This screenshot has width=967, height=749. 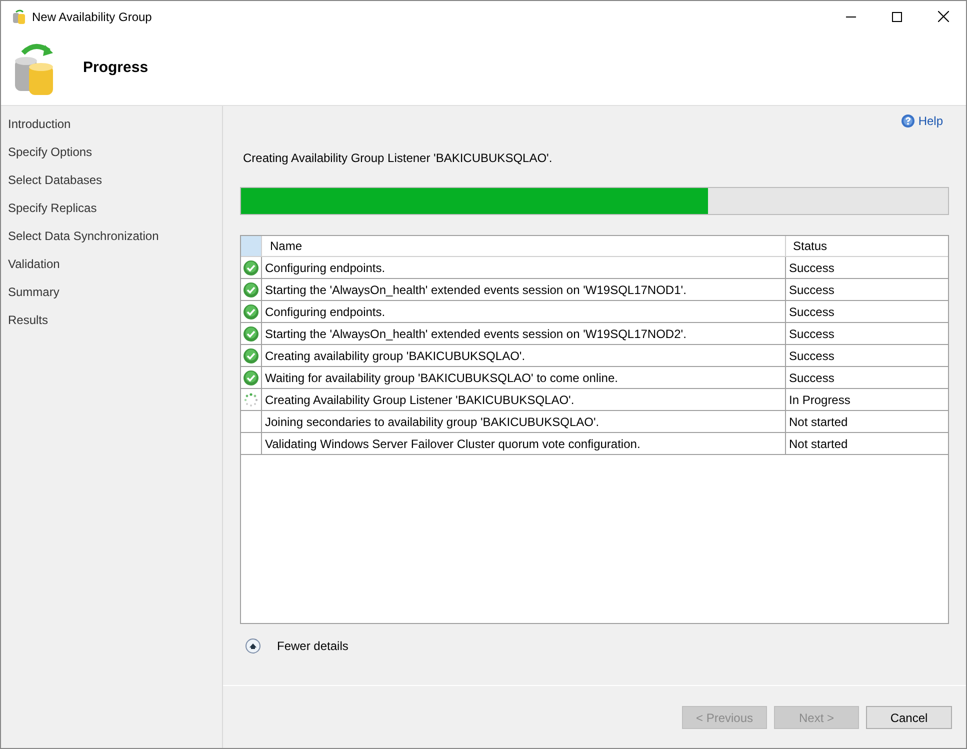 I want to click on table-cell: Validating Windows Server Failover Cluster quorum vote configuration., so click(x=524, y=443).